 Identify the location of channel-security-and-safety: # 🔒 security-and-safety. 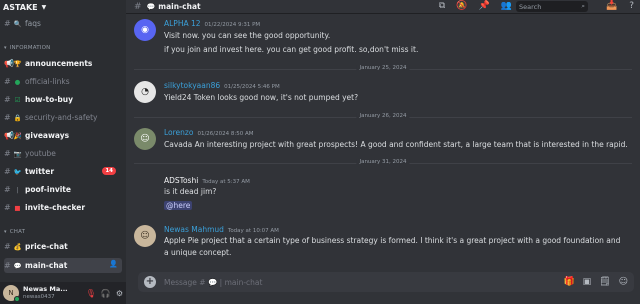
(63, 117).